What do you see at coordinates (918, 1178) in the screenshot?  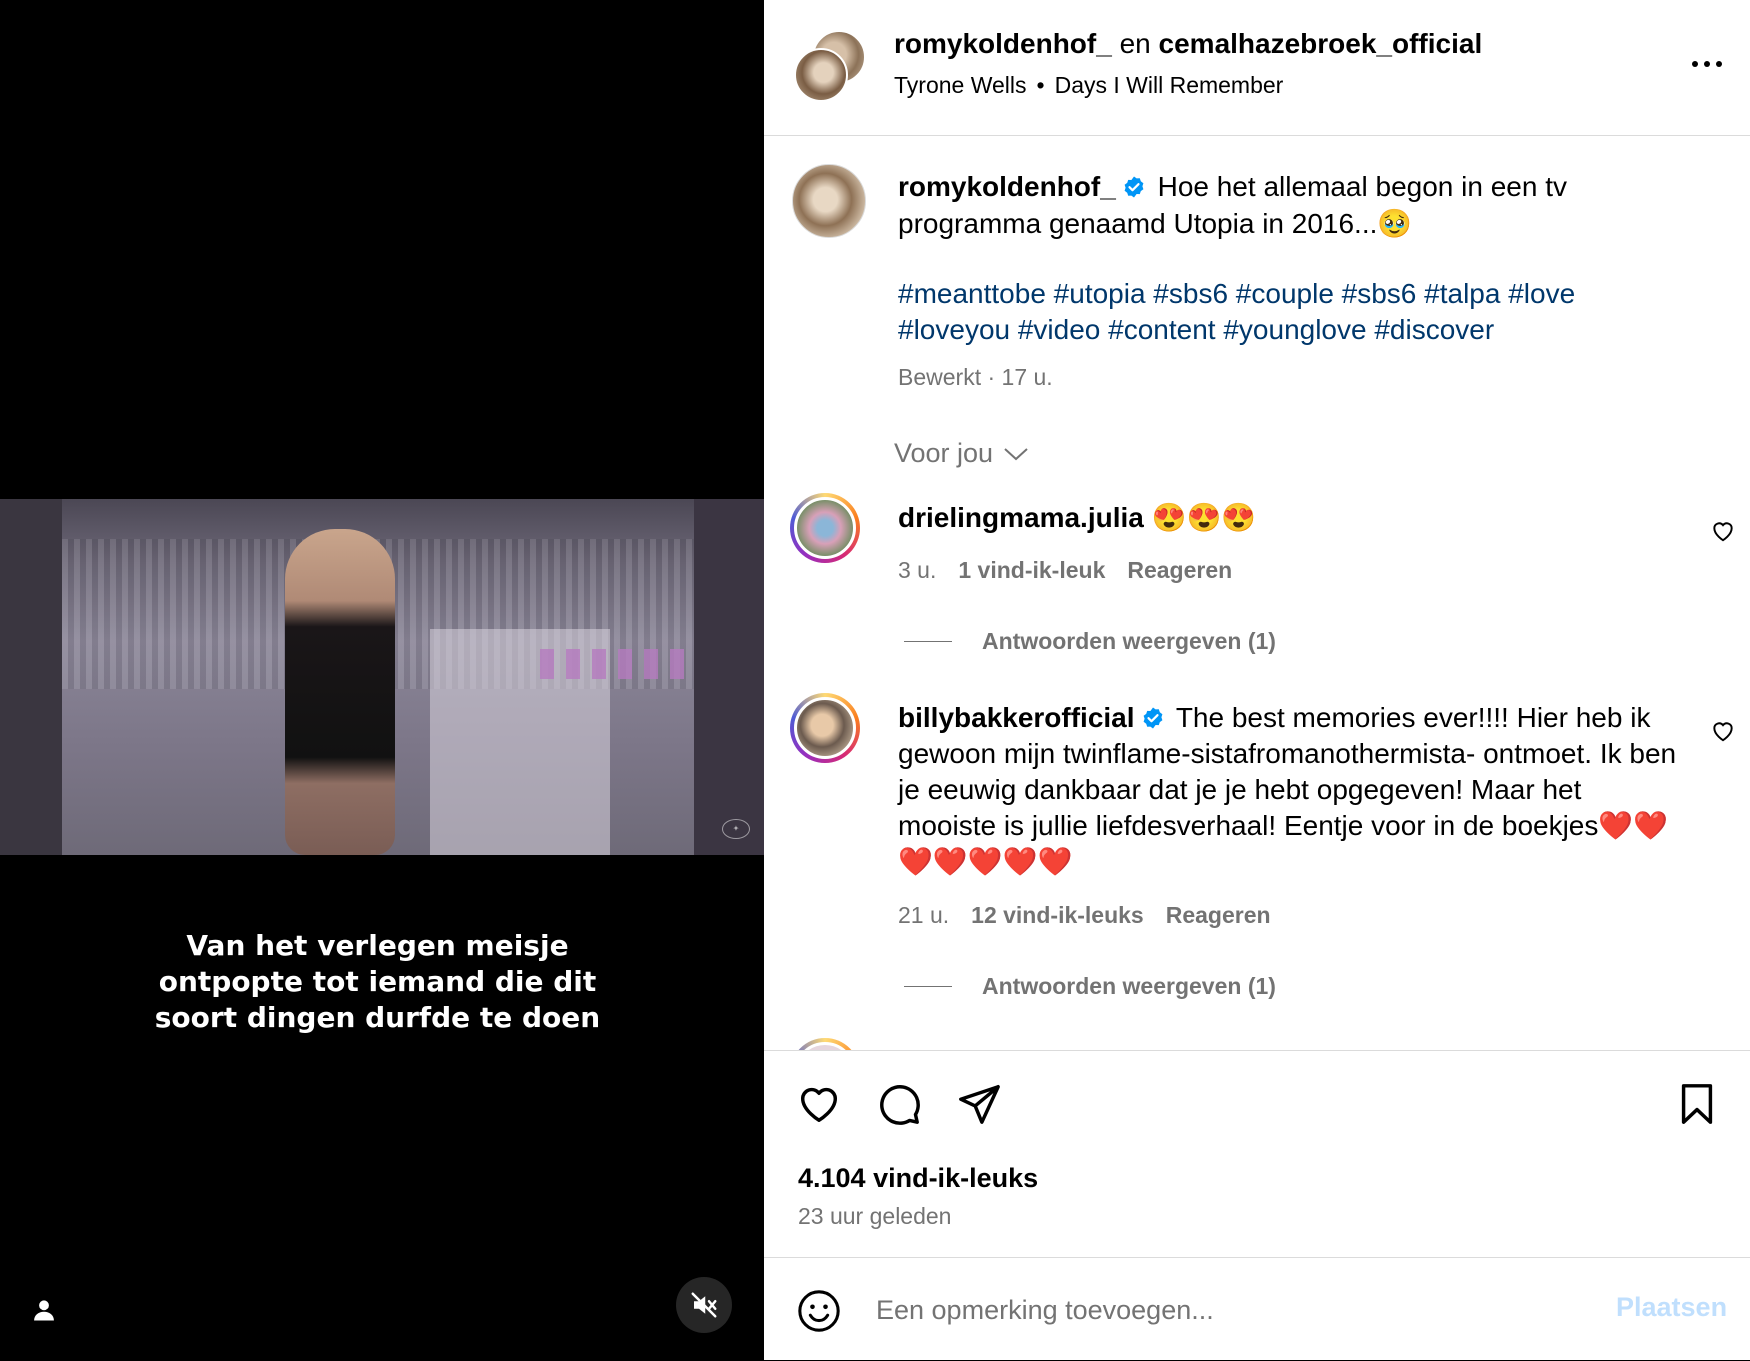 I see `likes-count: 4.104 vind-ik-leuks` at bounding box center [918, 1178].